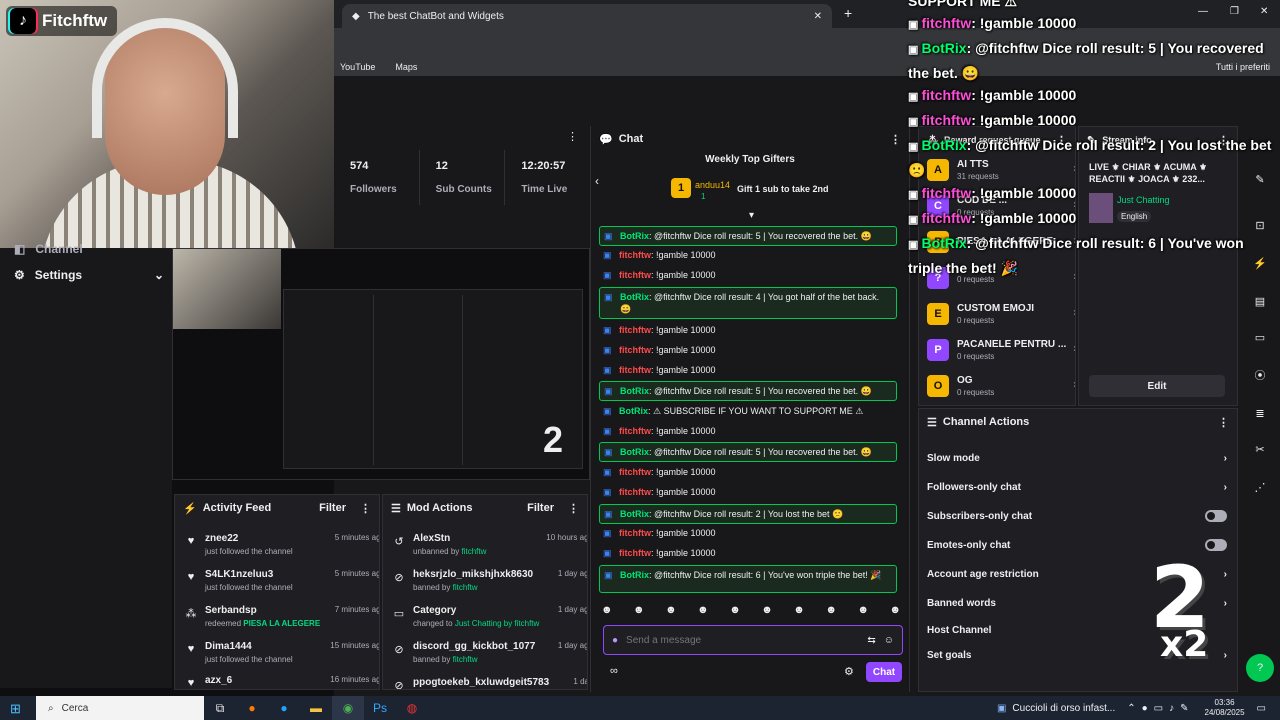 The image size is (1280, 720). I want to click on bookmark-youtube: YouTube, so click(357, 67).